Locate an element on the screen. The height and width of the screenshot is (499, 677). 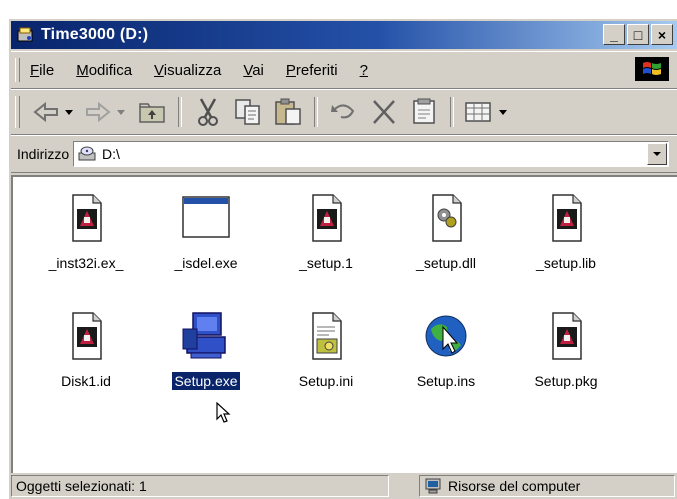
close-icon: × is located at coordinates (662, 34).